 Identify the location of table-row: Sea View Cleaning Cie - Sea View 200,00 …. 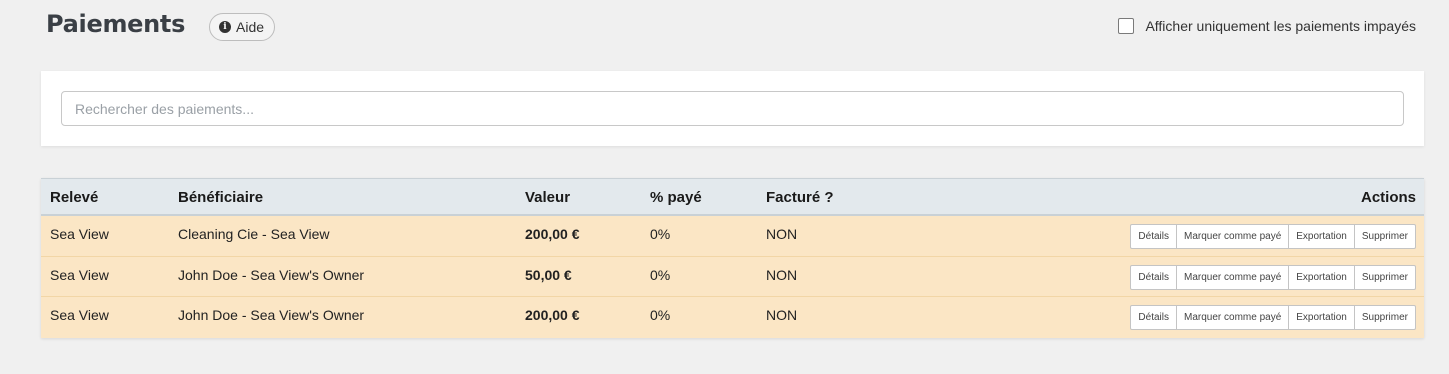
(732, 236).